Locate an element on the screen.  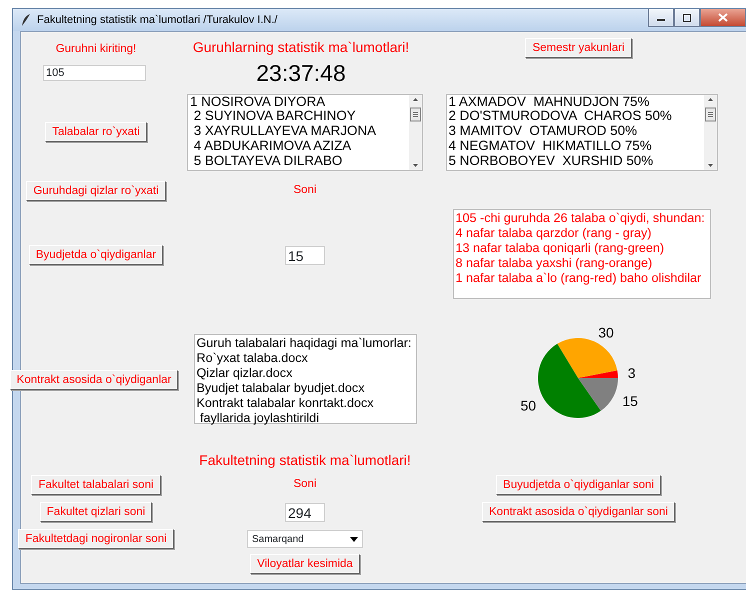
text-line: 8 nafar talaba yaxshi (rang-orange) is located at coordinates (554, 263).